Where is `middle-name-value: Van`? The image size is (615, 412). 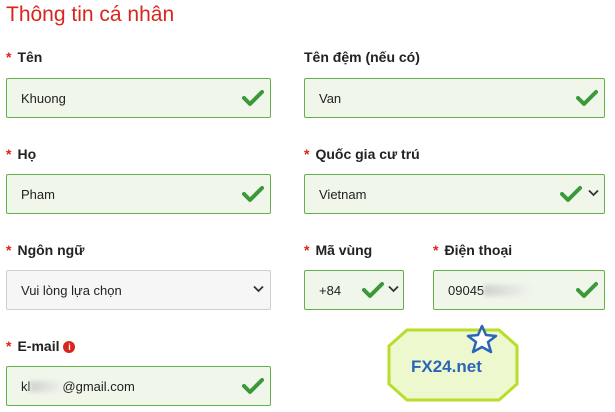 middle-name-value: Van is located at coordinates (330, 98).